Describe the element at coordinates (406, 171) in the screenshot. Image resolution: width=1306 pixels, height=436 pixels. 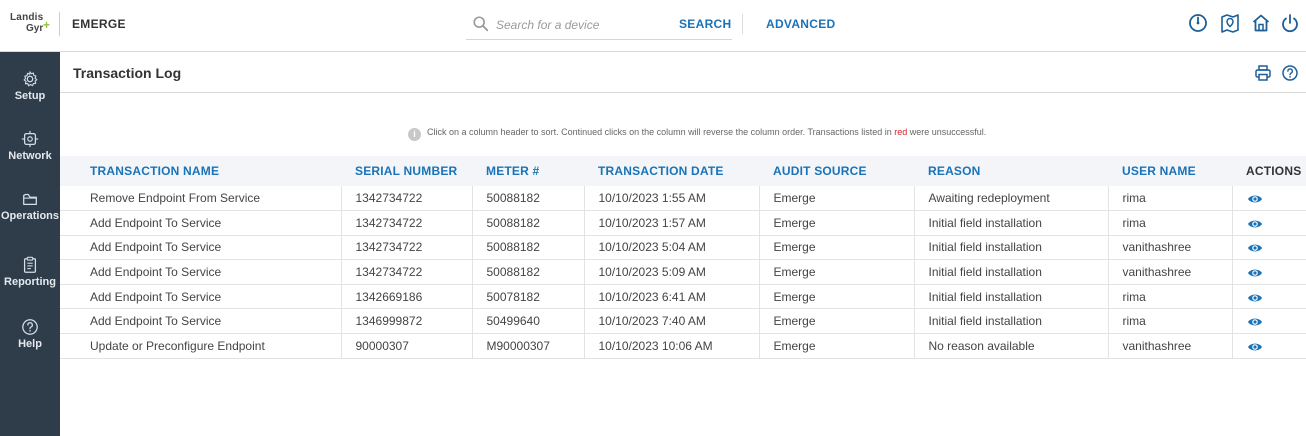
I see `column-header-serial-number: SERIAL NUMBER` at that location.